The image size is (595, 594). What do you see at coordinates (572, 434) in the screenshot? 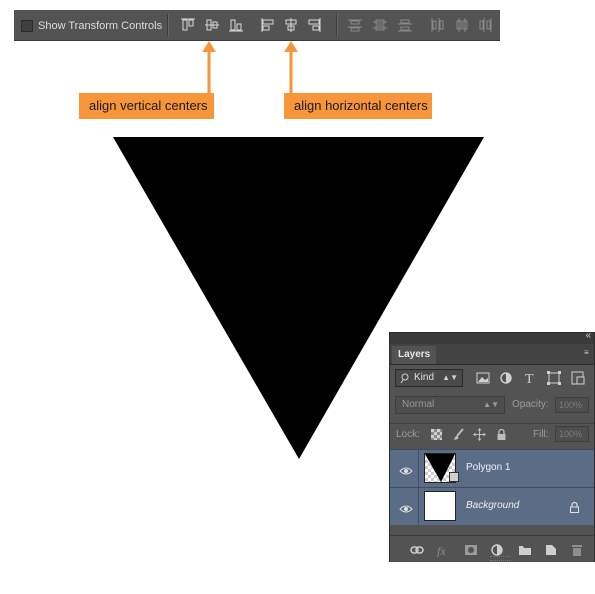
I see `fill-input: 100%` at bounding box center [572, 434].